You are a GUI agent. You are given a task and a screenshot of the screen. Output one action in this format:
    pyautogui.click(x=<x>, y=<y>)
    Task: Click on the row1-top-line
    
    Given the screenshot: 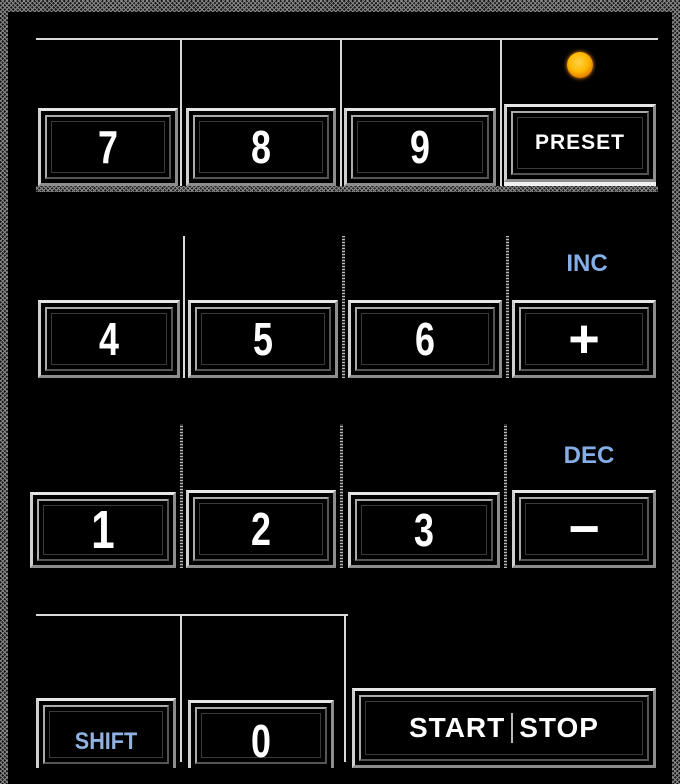 What is the action you would take?
    pyautogui.click(x=347, y=39)
    